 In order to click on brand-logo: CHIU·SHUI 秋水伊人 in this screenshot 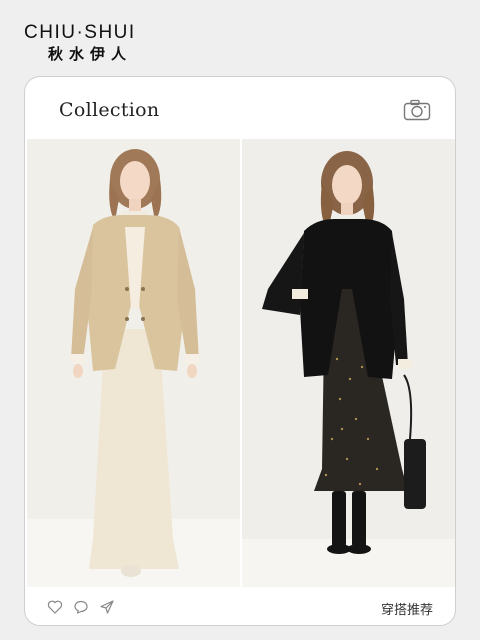, I will do `click(80, 43)`.